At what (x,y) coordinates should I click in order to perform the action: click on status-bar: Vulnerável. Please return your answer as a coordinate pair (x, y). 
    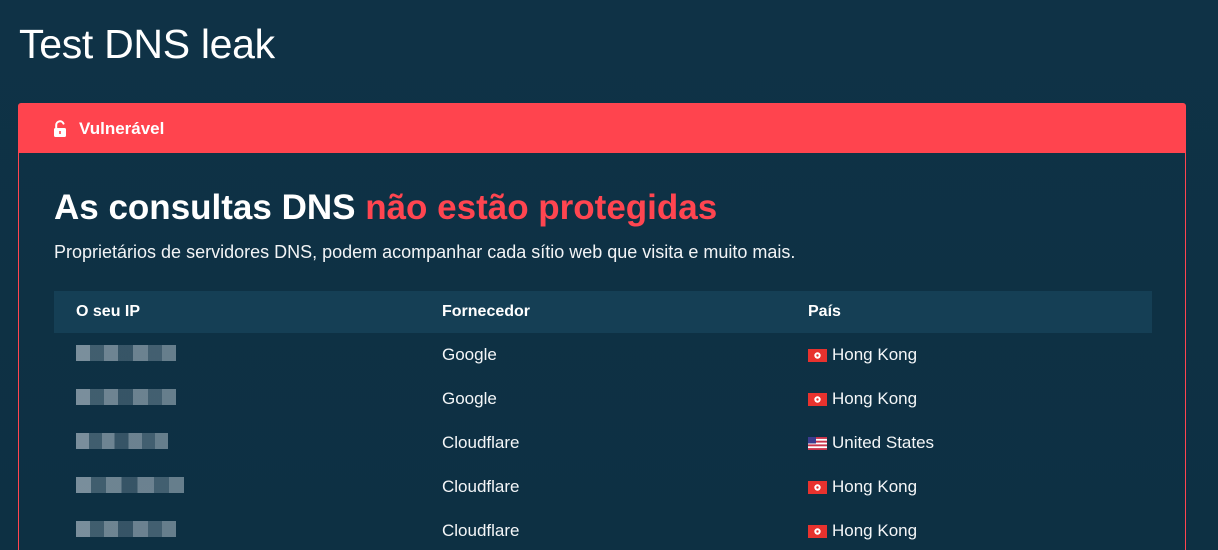
    Looking at the image, I should click on (602, 128).